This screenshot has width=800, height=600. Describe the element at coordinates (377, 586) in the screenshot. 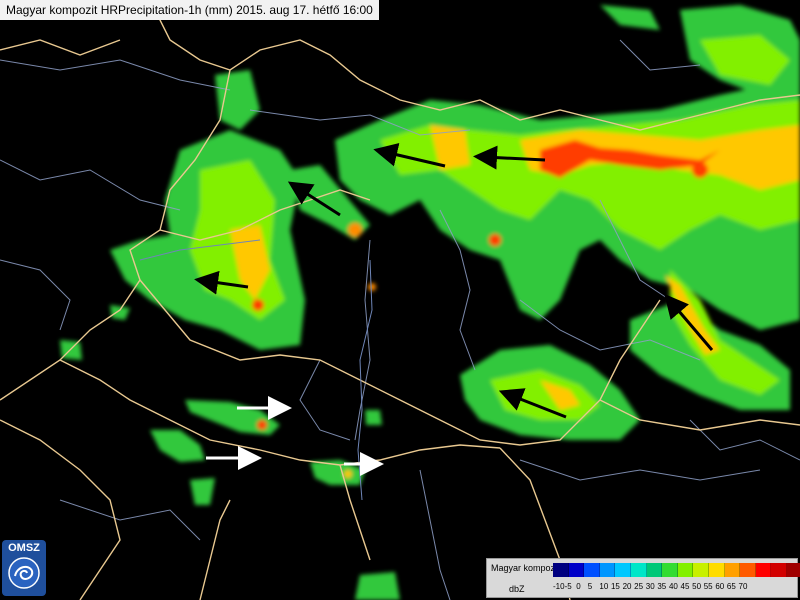

I see `echo-sw-bottom` at that location.